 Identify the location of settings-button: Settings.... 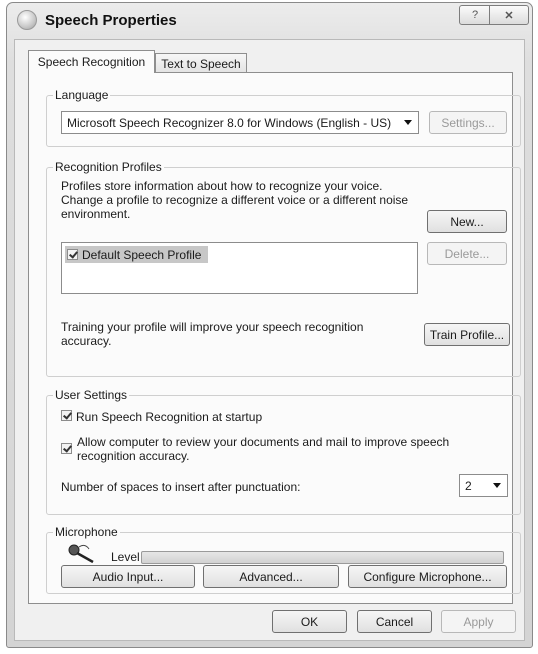
(468, 122).